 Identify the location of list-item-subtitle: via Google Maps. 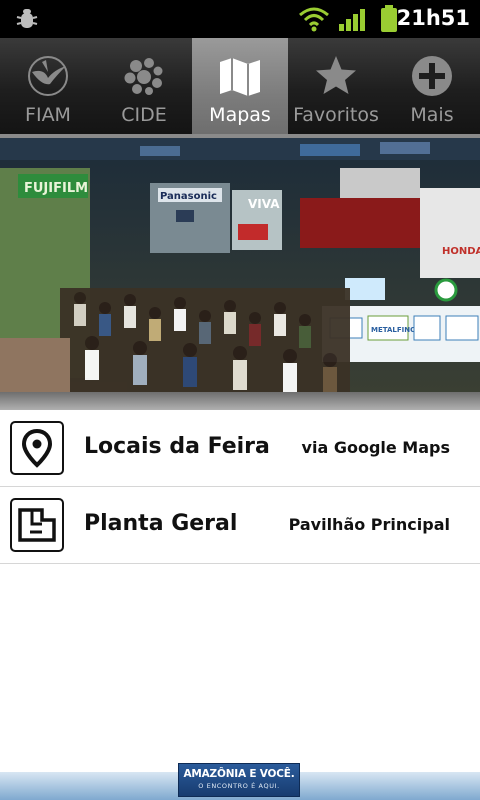
(375, 447).